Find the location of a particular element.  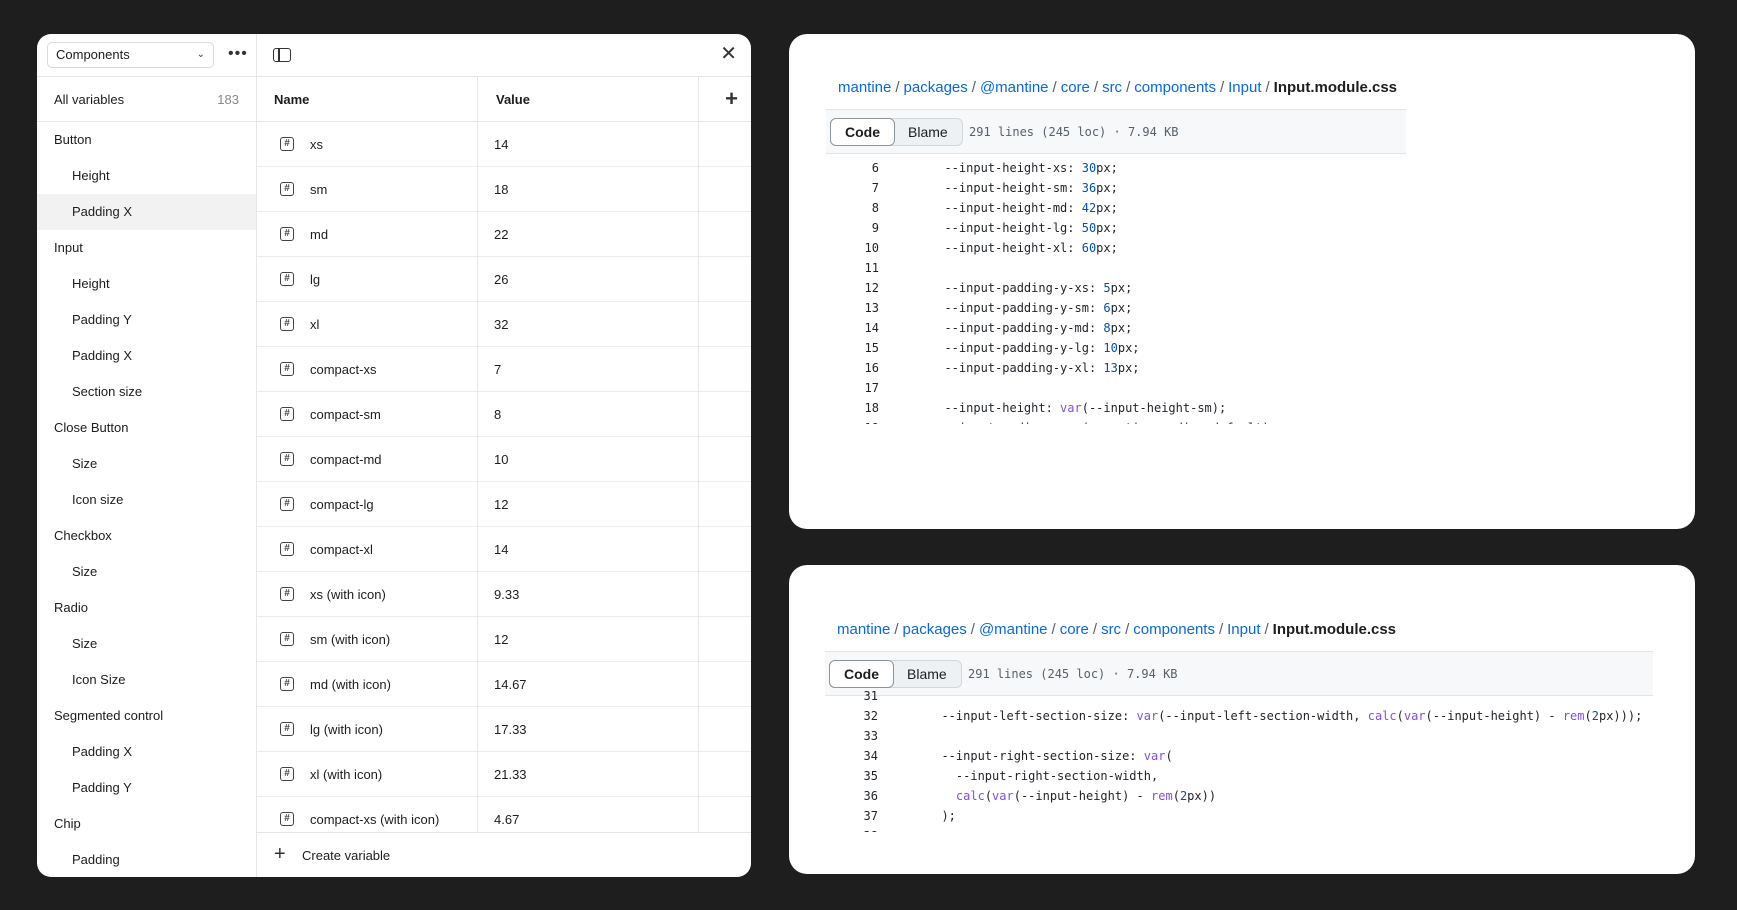

table-row: # lg 26 is located at coordinates (504, 279).